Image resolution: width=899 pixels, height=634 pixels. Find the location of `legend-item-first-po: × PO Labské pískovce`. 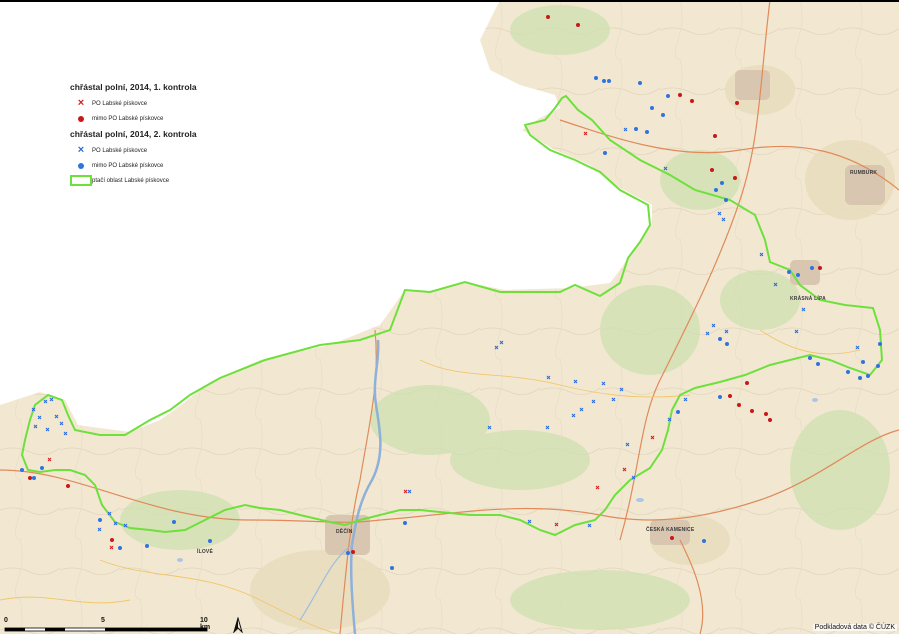

legend-item-first-po: × PO Labské pískovce is located at coordinates (133, 103).